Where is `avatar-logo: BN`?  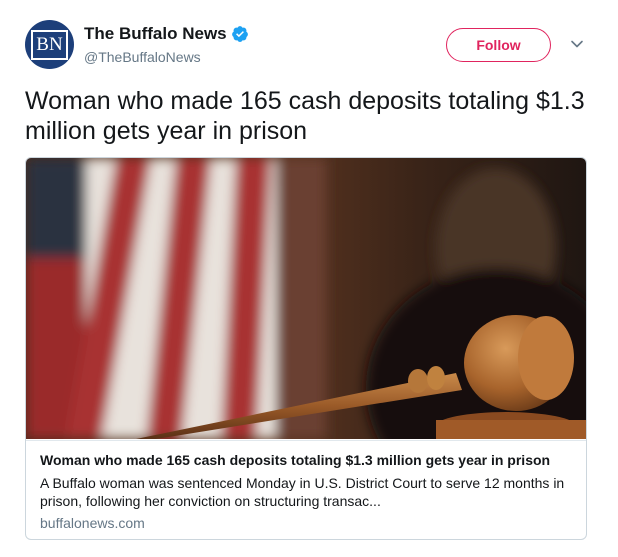 avatar-logo: BN is located at coordinates (49, 44).